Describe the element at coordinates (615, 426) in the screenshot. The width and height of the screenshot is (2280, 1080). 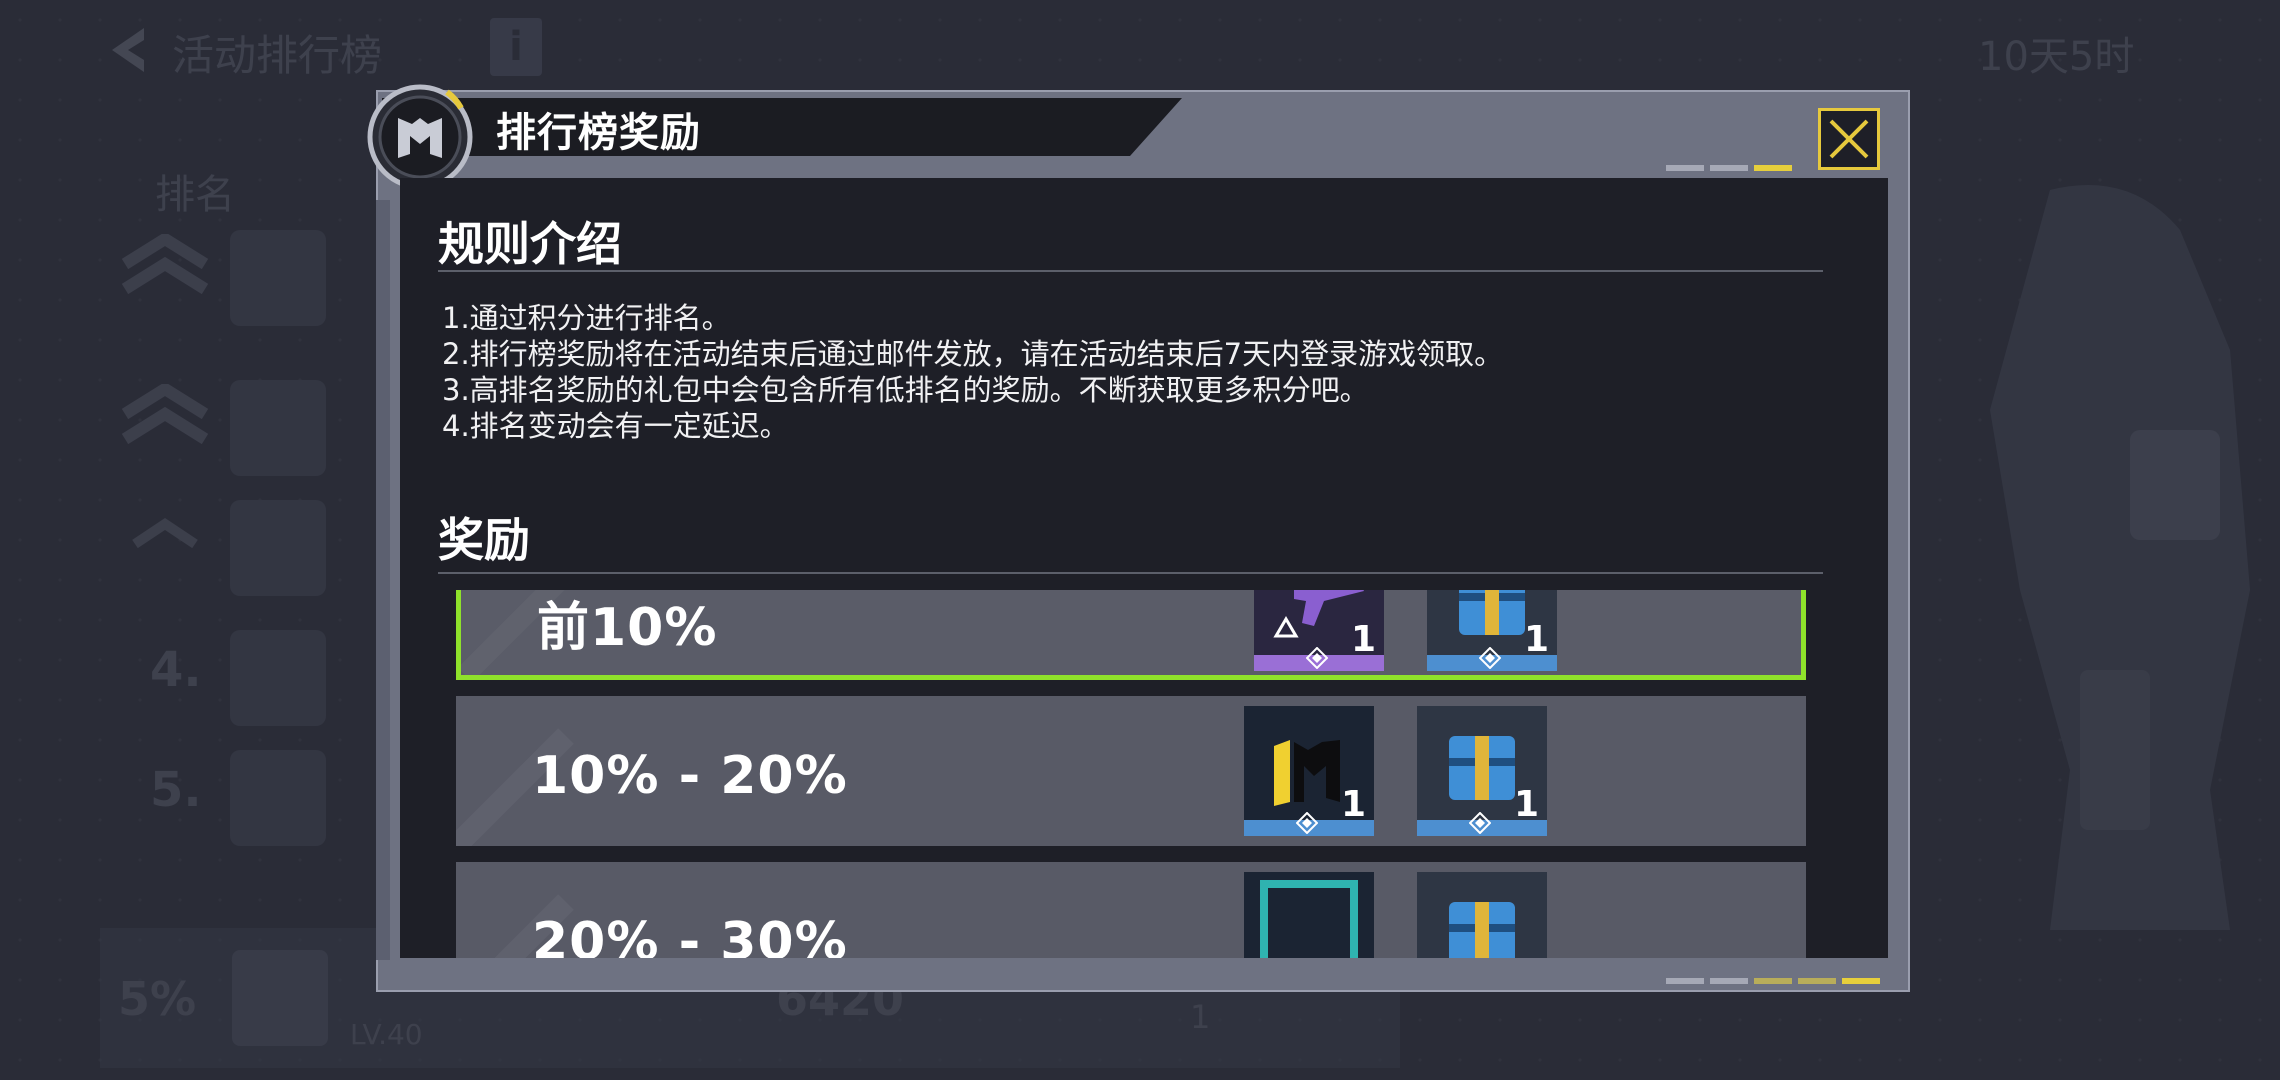
I see `rule-item: 4.排名变动会有一定延迟。` at that location.